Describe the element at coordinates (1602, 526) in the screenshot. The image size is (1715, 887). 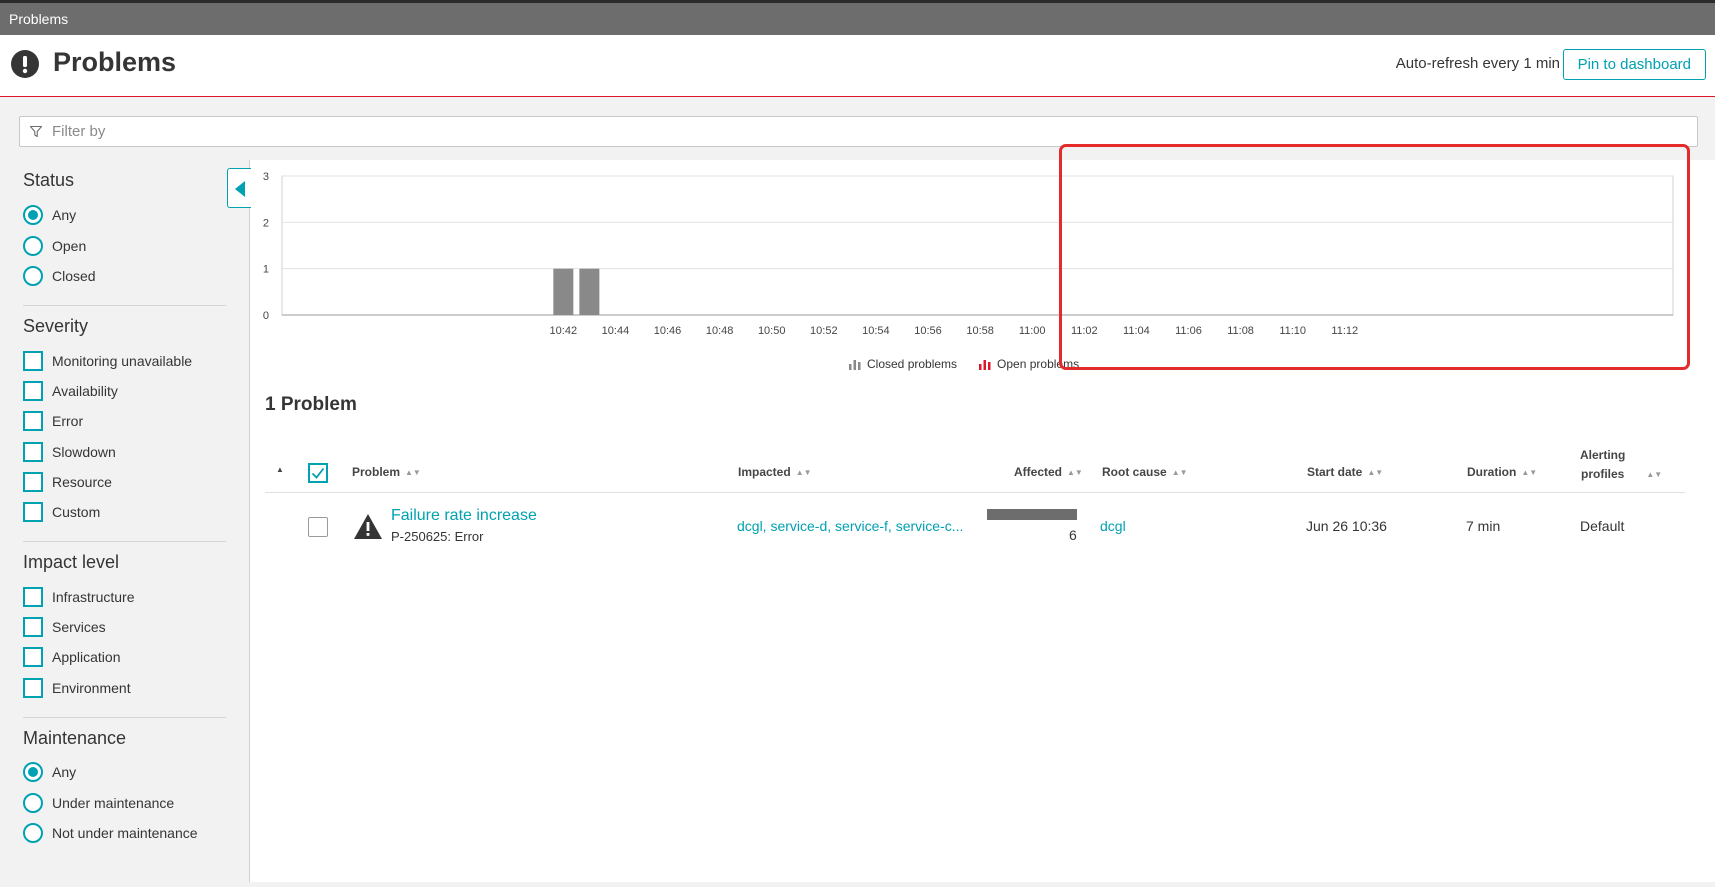
I see `alerting-profile: Default` at that location.